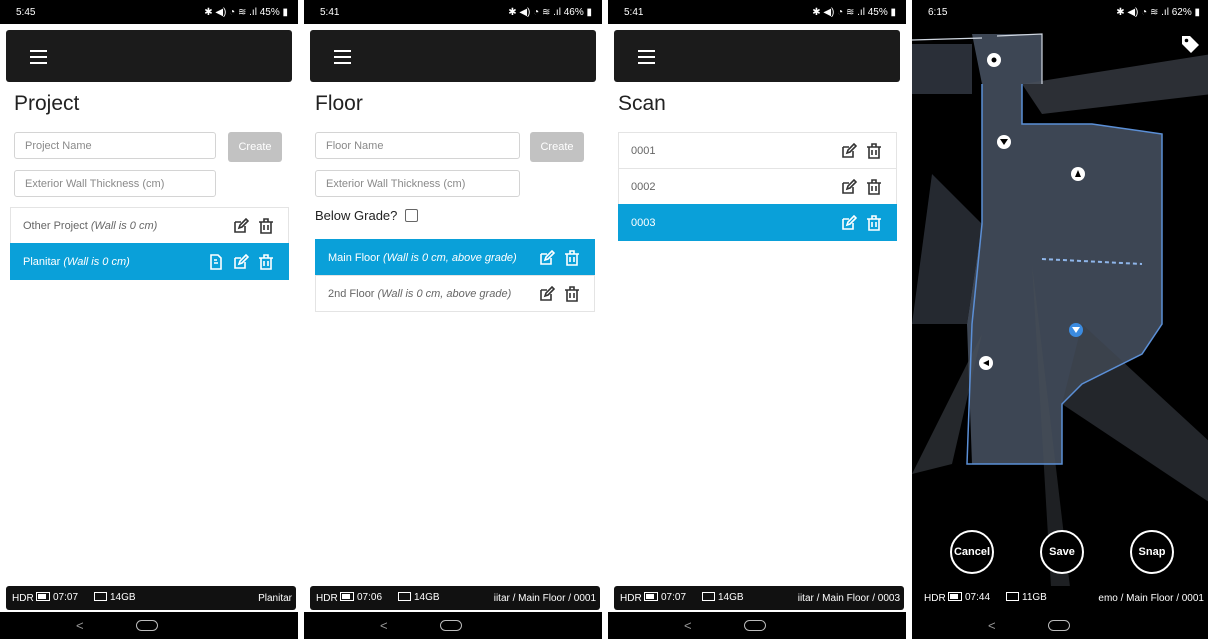 The image size is (1208, 639). What do you see at coordinates (412, 215) in the screenshot?
I see `below-grade-checkbox` at bounding box center [412, 215].